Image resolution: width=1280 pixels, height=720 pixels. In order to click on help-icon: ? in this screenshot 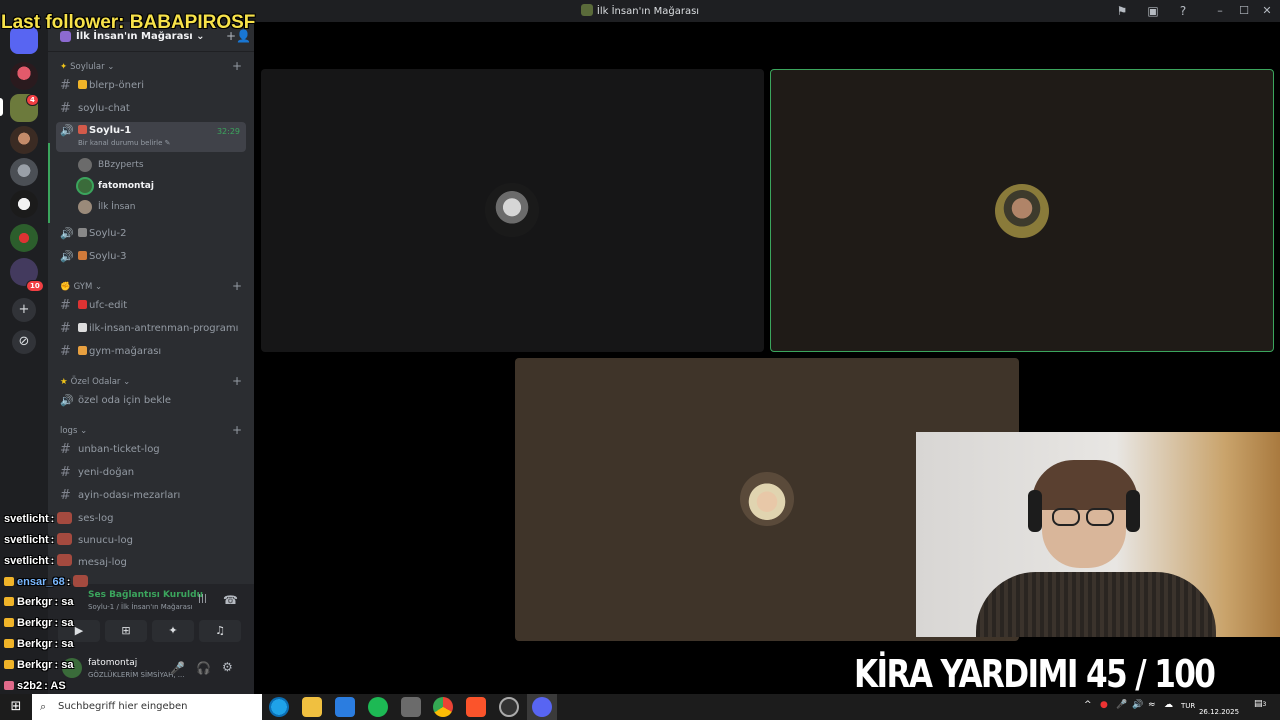, I will do `click(1183, 11)`.